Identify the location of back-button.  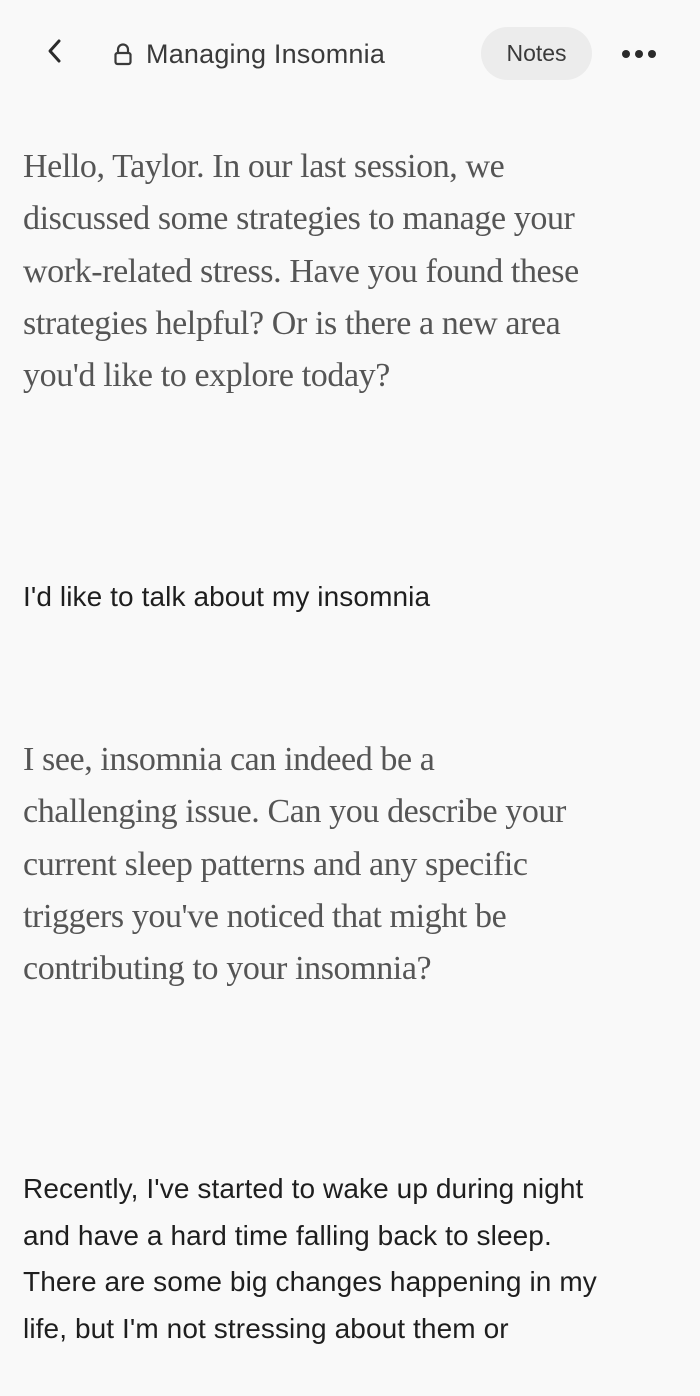
(54, 53).